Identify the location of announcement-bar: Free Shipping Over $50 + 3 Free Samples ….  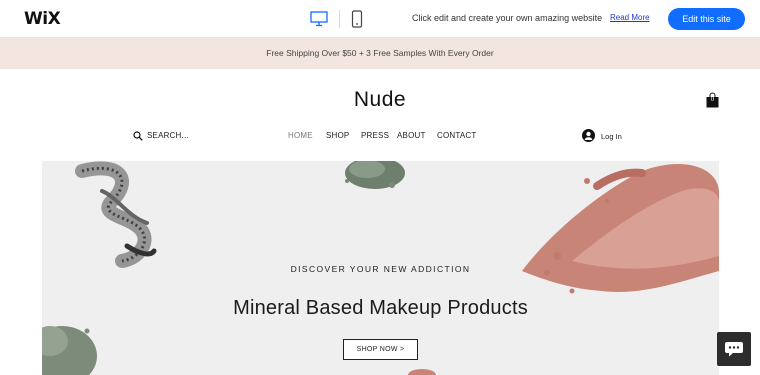
(380, 53).